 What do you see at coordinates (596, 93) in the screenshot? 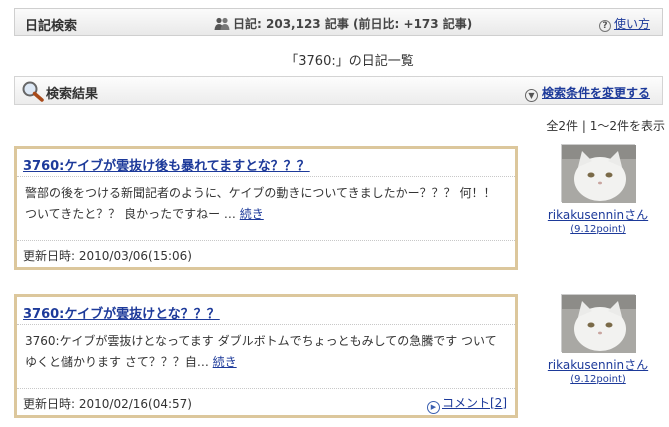
I see `change-conditions-link: 検索条件を変更する` at bounding box center [596, 93].